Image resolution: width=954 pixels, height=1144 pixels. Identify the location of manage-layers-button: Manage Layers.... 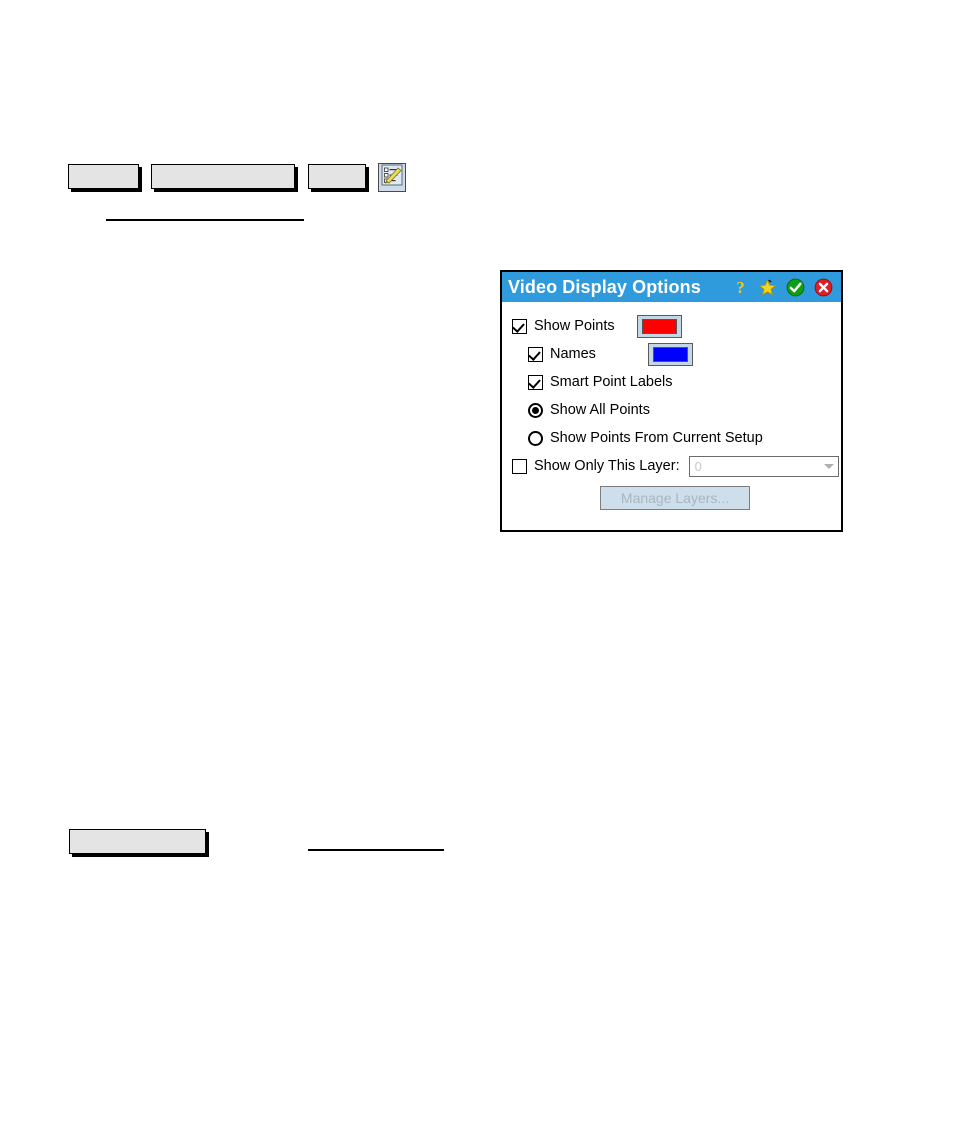
(675, 498).